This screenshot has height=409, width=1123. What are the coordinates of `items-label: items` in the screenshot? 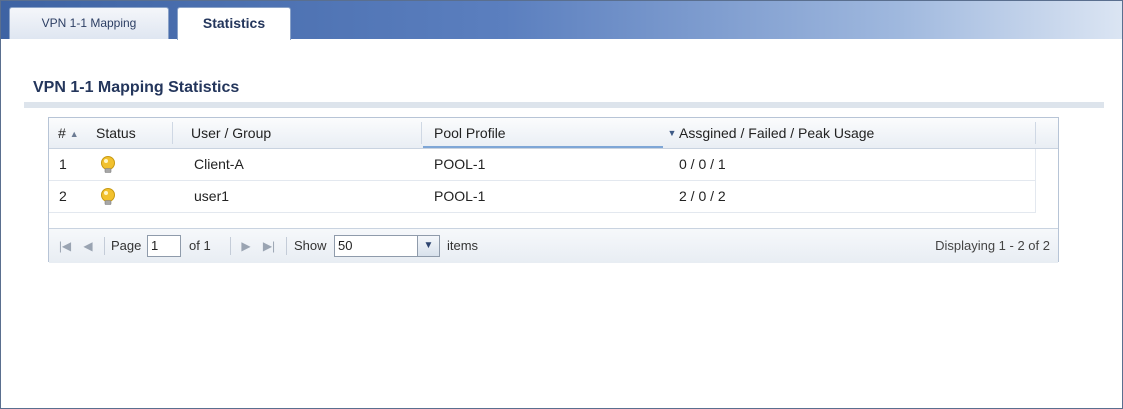 It's located at (463, 245).